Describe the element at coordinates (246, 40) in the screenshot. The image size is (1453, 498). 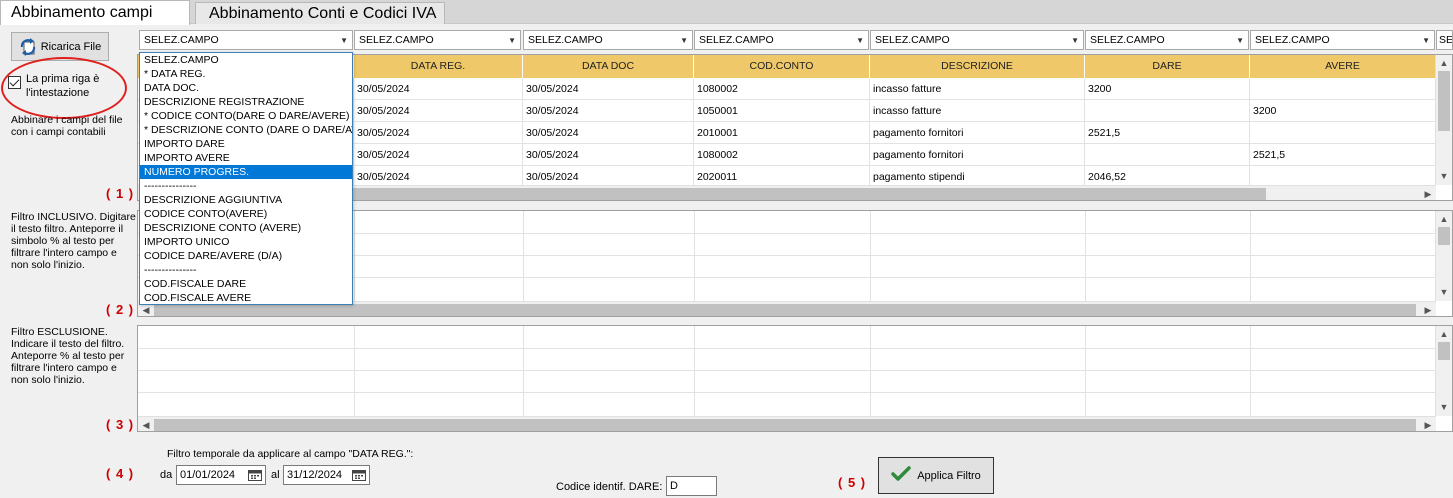
I see `field-select-1: SELEZ.CAMPO ▼` at that location.